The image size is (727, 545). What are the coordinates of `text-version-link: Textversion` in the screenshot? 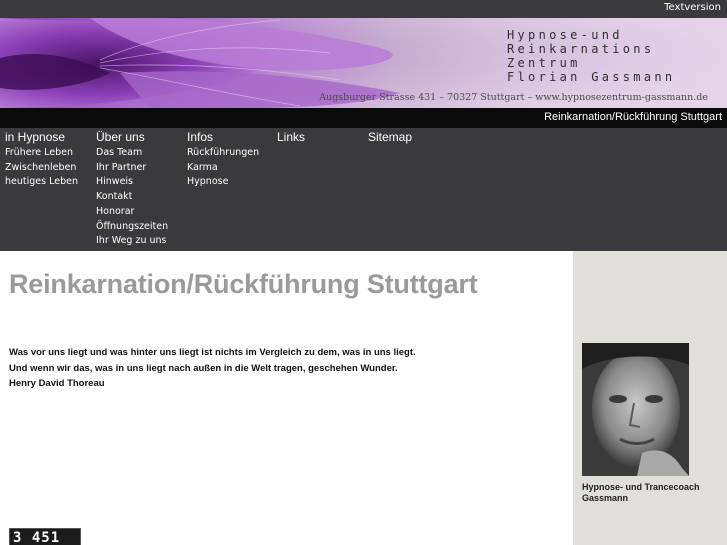 It's located at (692, 7).